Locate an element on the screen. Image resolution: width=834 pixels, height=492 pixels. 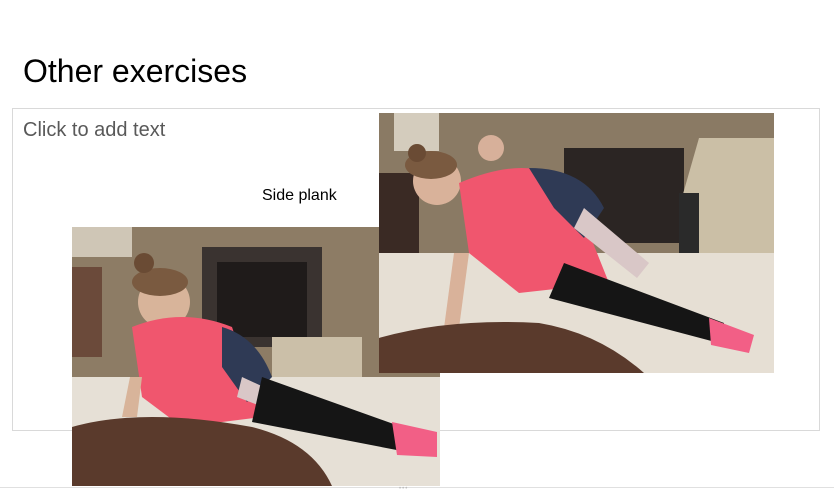
side-plank-caption: Side plank is located at coordinates (299, 196).